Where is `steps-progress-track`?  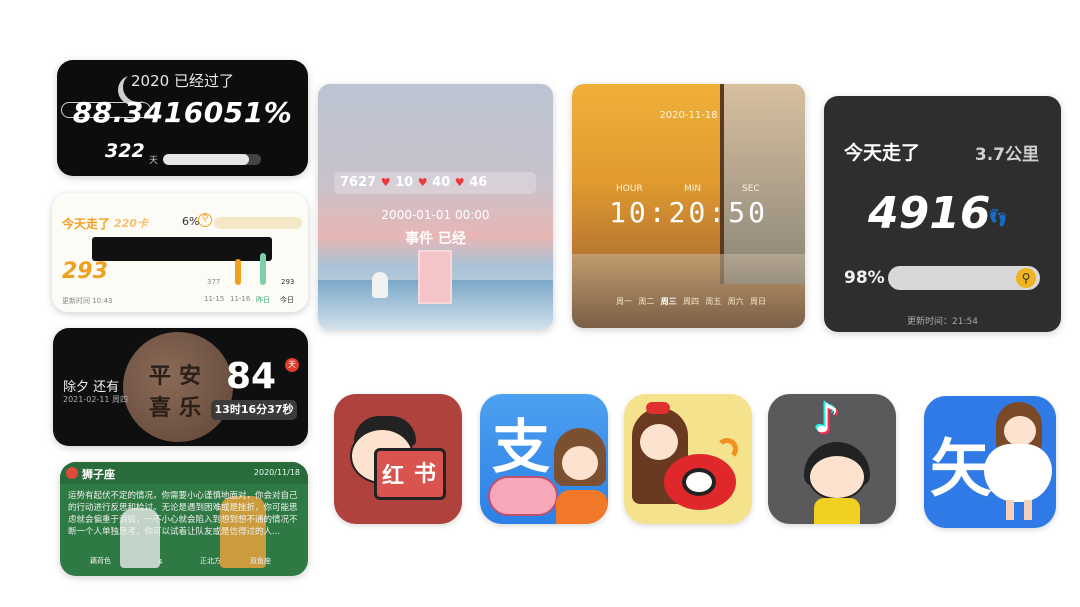 steps-progress-track is located at coordinates (258, 223).